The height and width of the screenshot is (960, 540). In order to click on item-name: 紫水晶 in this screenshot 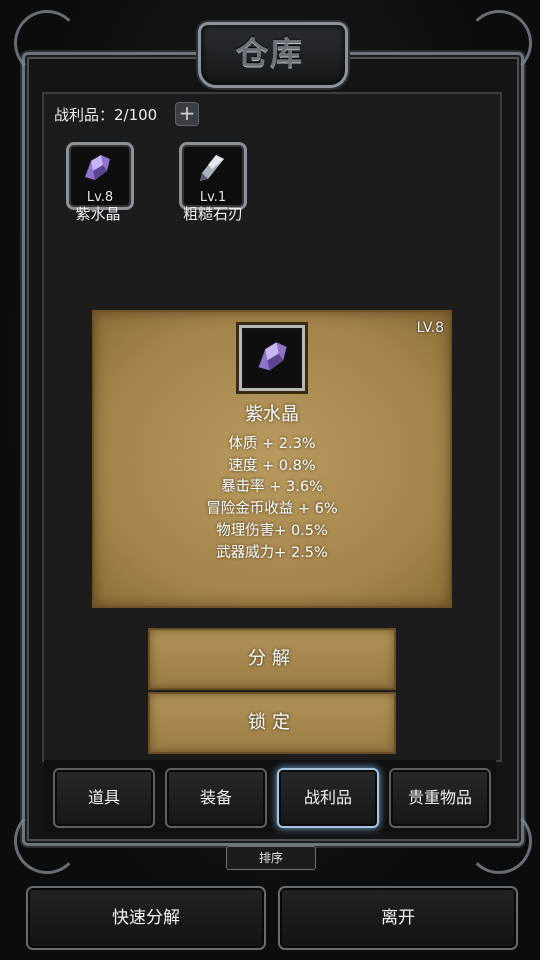, I will do `click(98, 214)`.